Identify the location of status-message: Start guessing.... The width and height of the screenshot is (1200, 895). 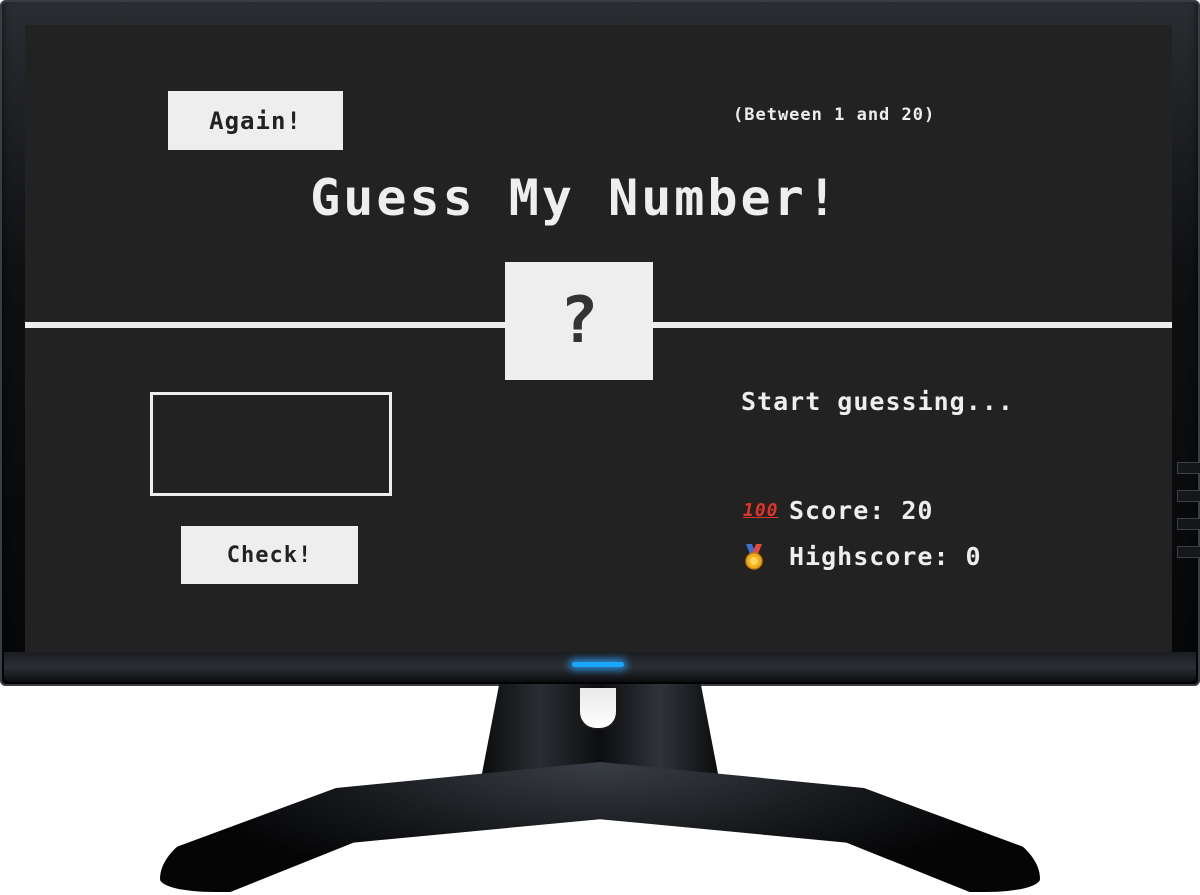
(877, 401).